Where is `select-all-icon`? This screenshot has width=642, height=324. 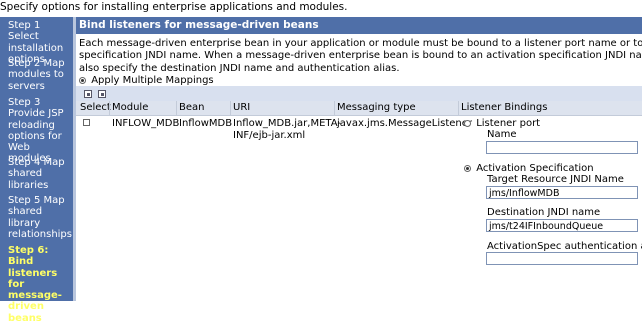
select-all-icon is located at coordinates (88, 94).